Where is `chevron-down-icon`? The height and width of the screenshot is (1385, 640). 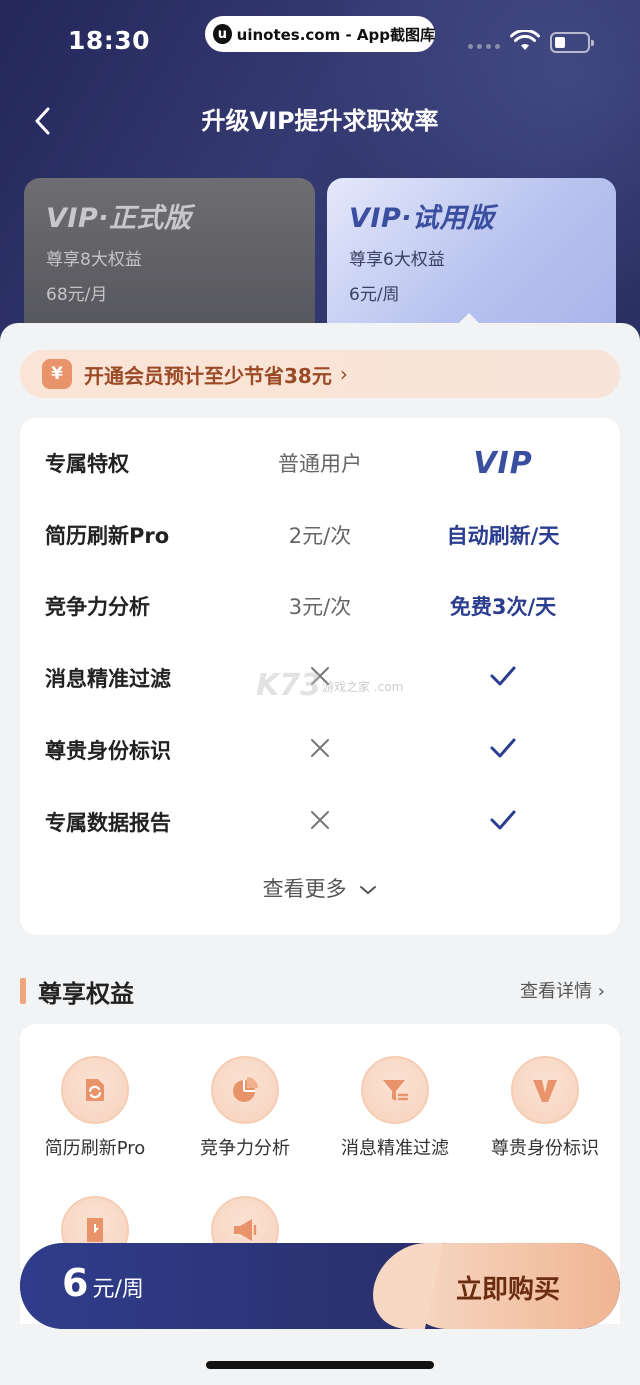 chevron-down-icon is located at coordinates (368, 890).